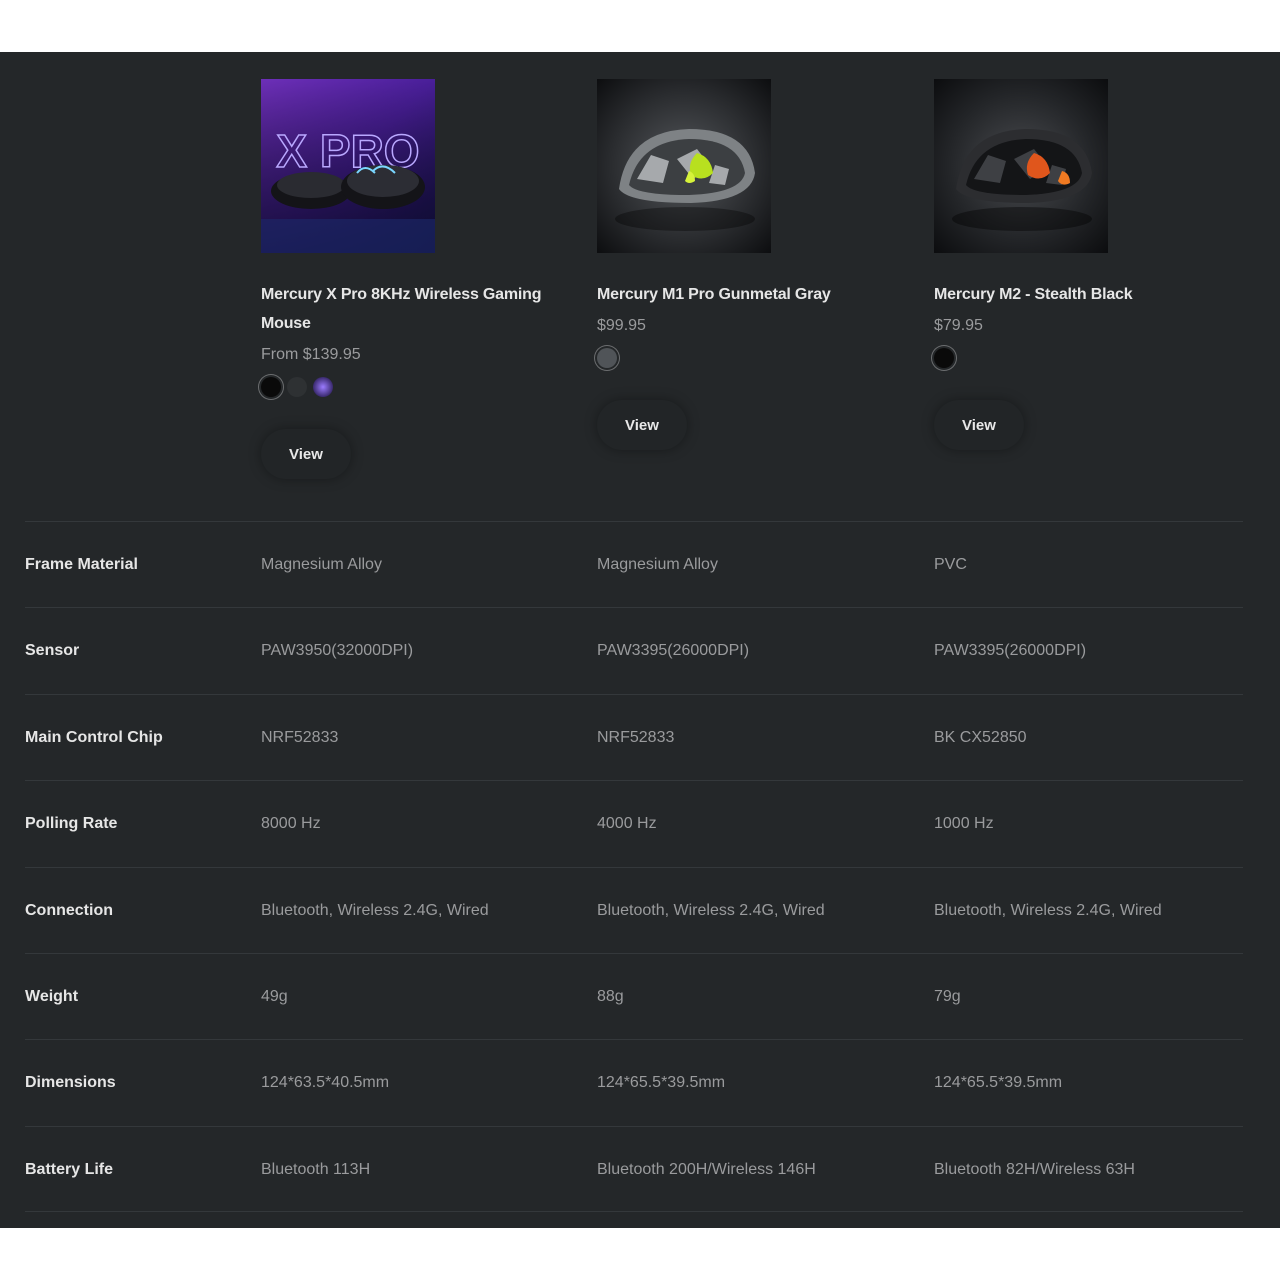  Describe the element at coordinates (311, 354) in the screenshot. I see `product-price: From $139.95` at that location.